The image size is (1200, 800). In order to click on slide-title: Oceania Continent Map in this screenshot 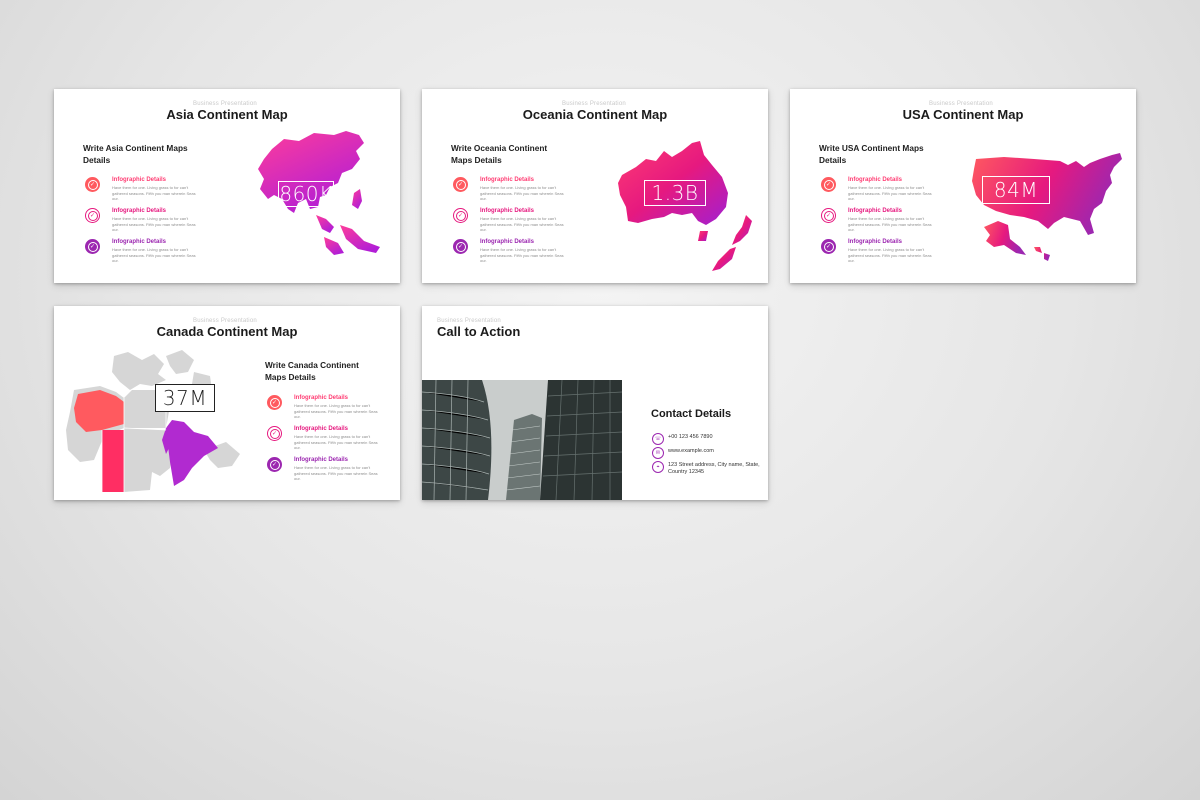, I will do `click(595, 114)`.